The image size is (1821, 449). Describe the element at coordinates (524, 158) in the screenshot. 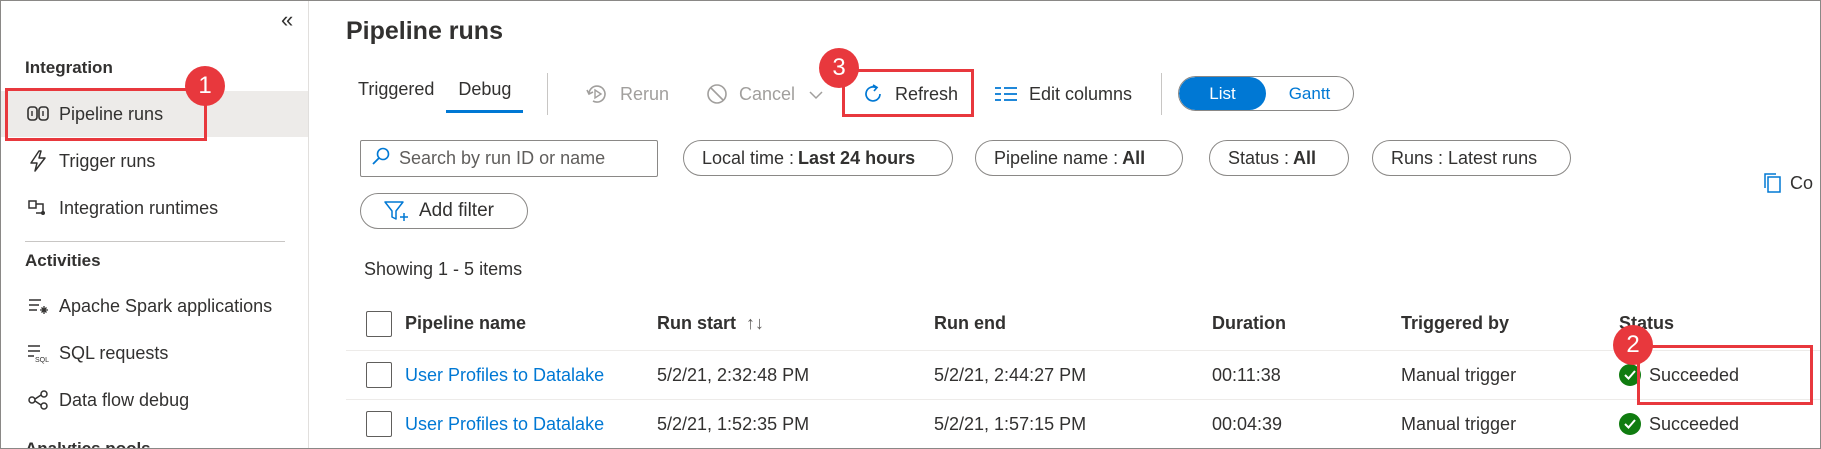

I see `search-input` at that location.